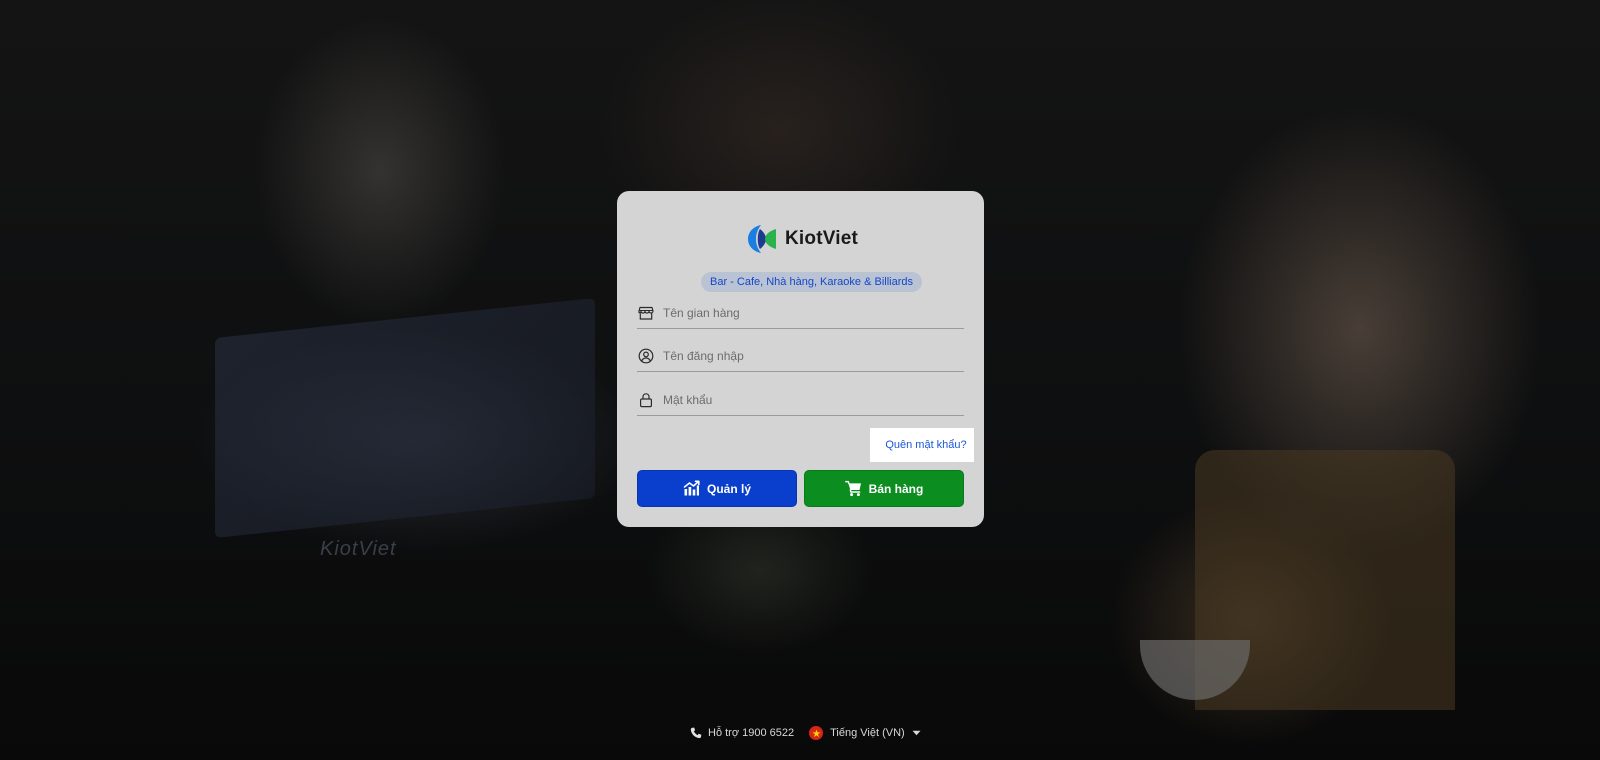 Image resolution: width=1600 pixels, height=760 pixels. I want to click on user-circle-icon, so click(646, 356).